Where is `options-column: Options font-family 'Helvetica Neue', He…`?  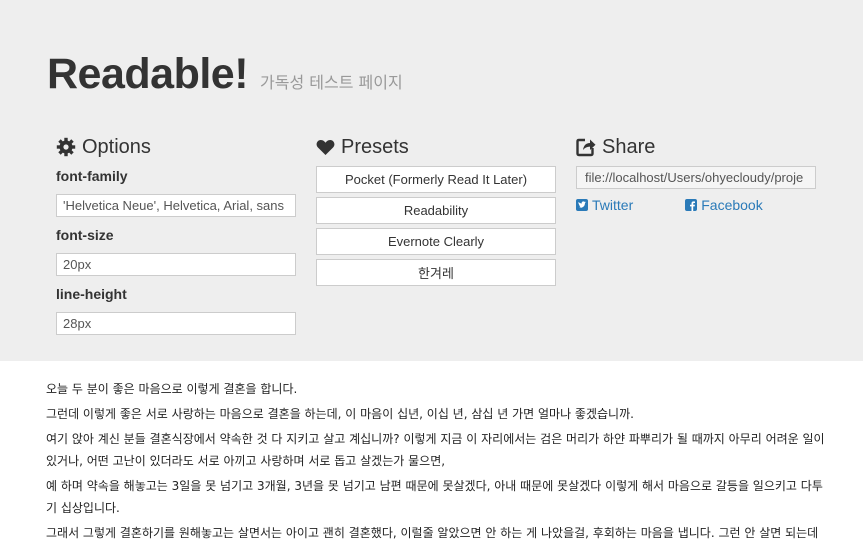
options-column: Options font-family 'Helvetica Neue', He… is located at coordinates (176, 238).